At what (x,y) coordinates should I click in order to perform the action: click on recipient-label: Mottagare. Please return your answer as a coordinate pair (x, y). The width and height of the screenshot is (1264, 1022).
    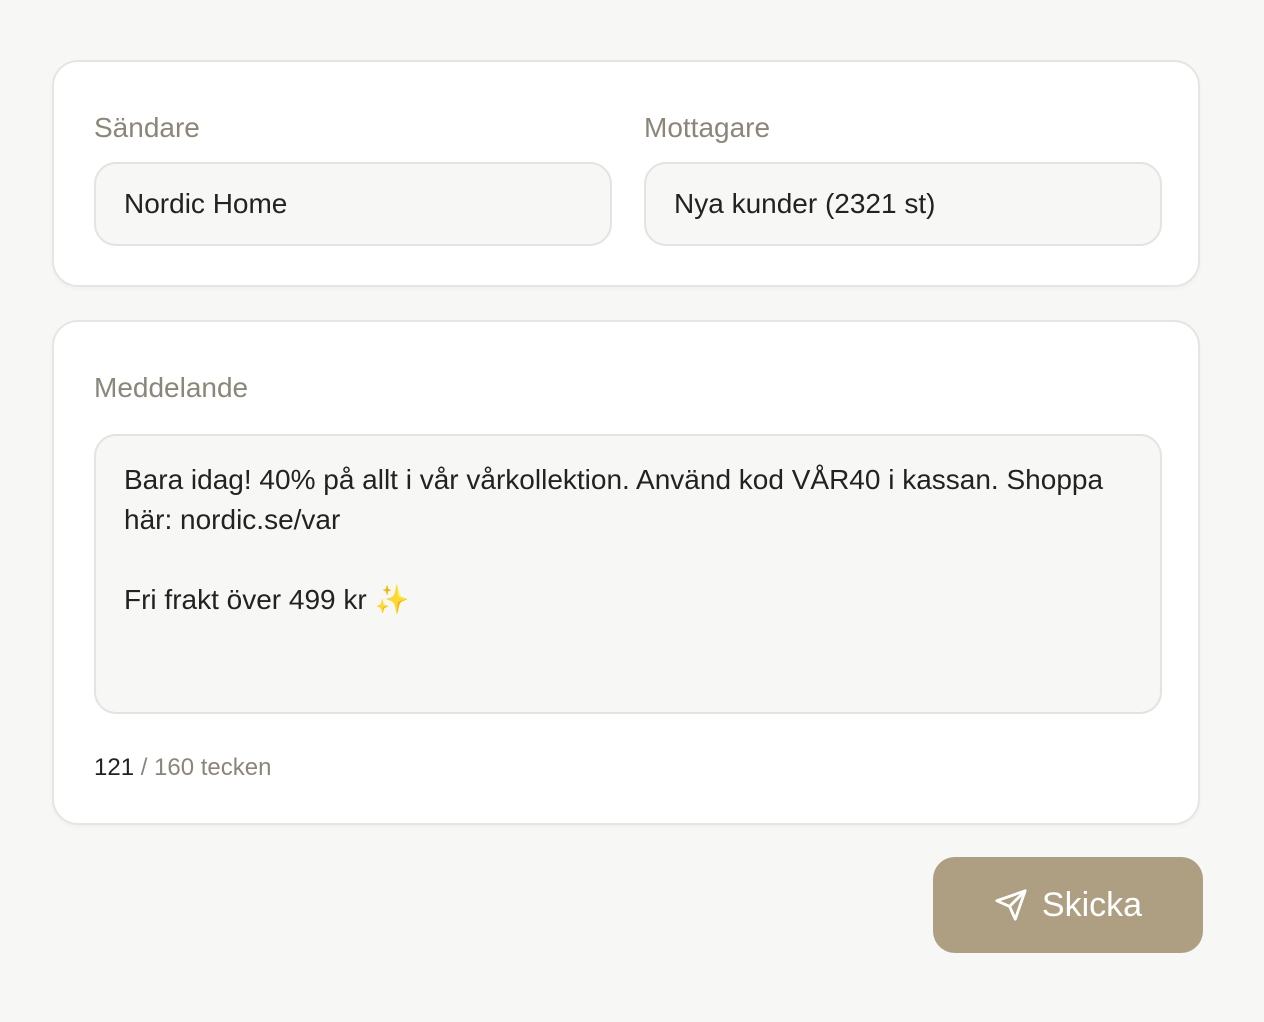
    Looking at the image, I should click on (707, 127).